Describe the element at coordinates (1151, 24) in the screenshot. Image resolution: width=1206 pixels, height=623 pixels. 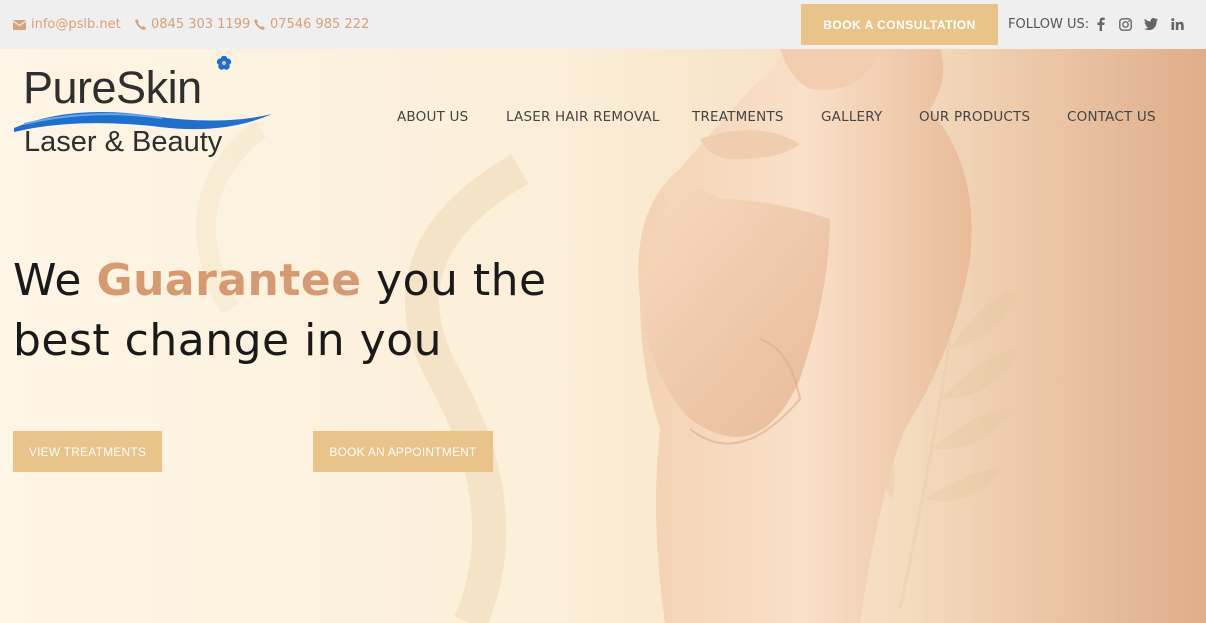
I see `twitter-icon` at that location.